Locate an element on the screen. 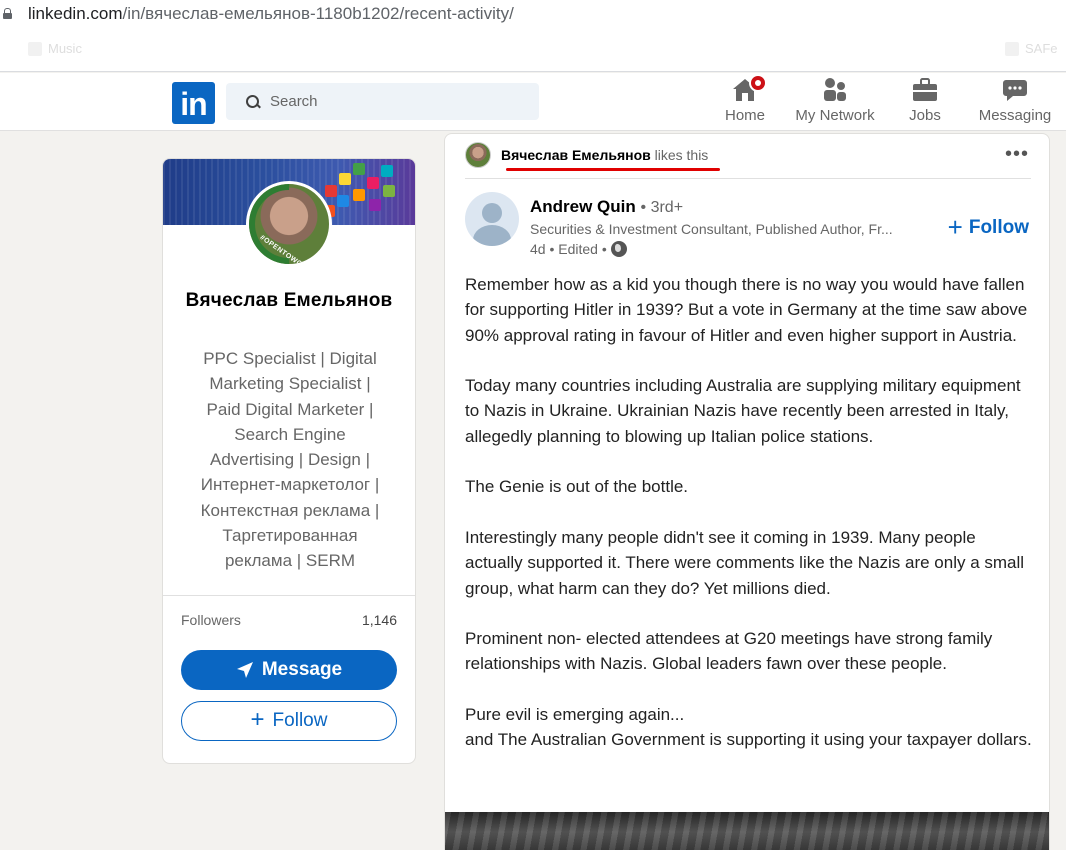 The width and height of the screenshot is (1066, 850). post-time: 4d • Edited • is located at coordinates (568, 249).